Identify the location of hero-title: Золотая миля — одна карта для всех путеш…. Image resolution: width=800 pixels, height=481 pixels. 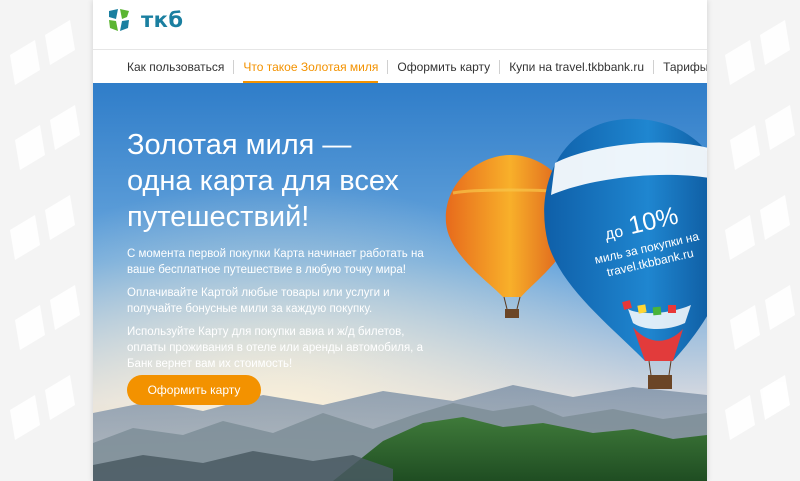
(272, 181).